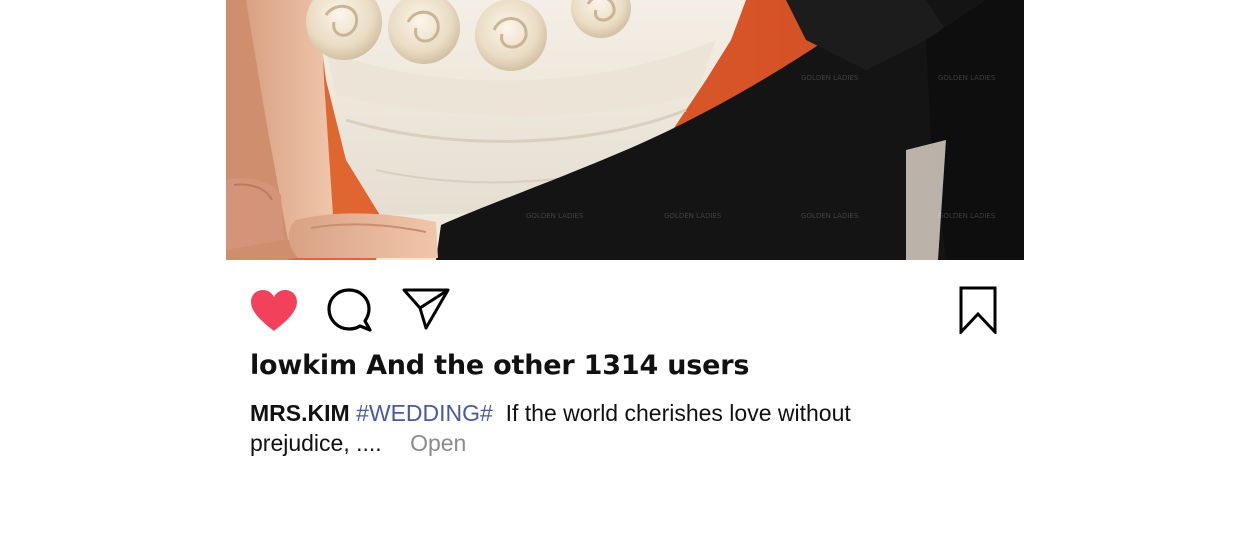 The width and height of the screenshot is (1250, 549). What do you see at coordinates (625, 310) in the screenshot?
I see `post-action-bar` at bounding box center [625, 310].